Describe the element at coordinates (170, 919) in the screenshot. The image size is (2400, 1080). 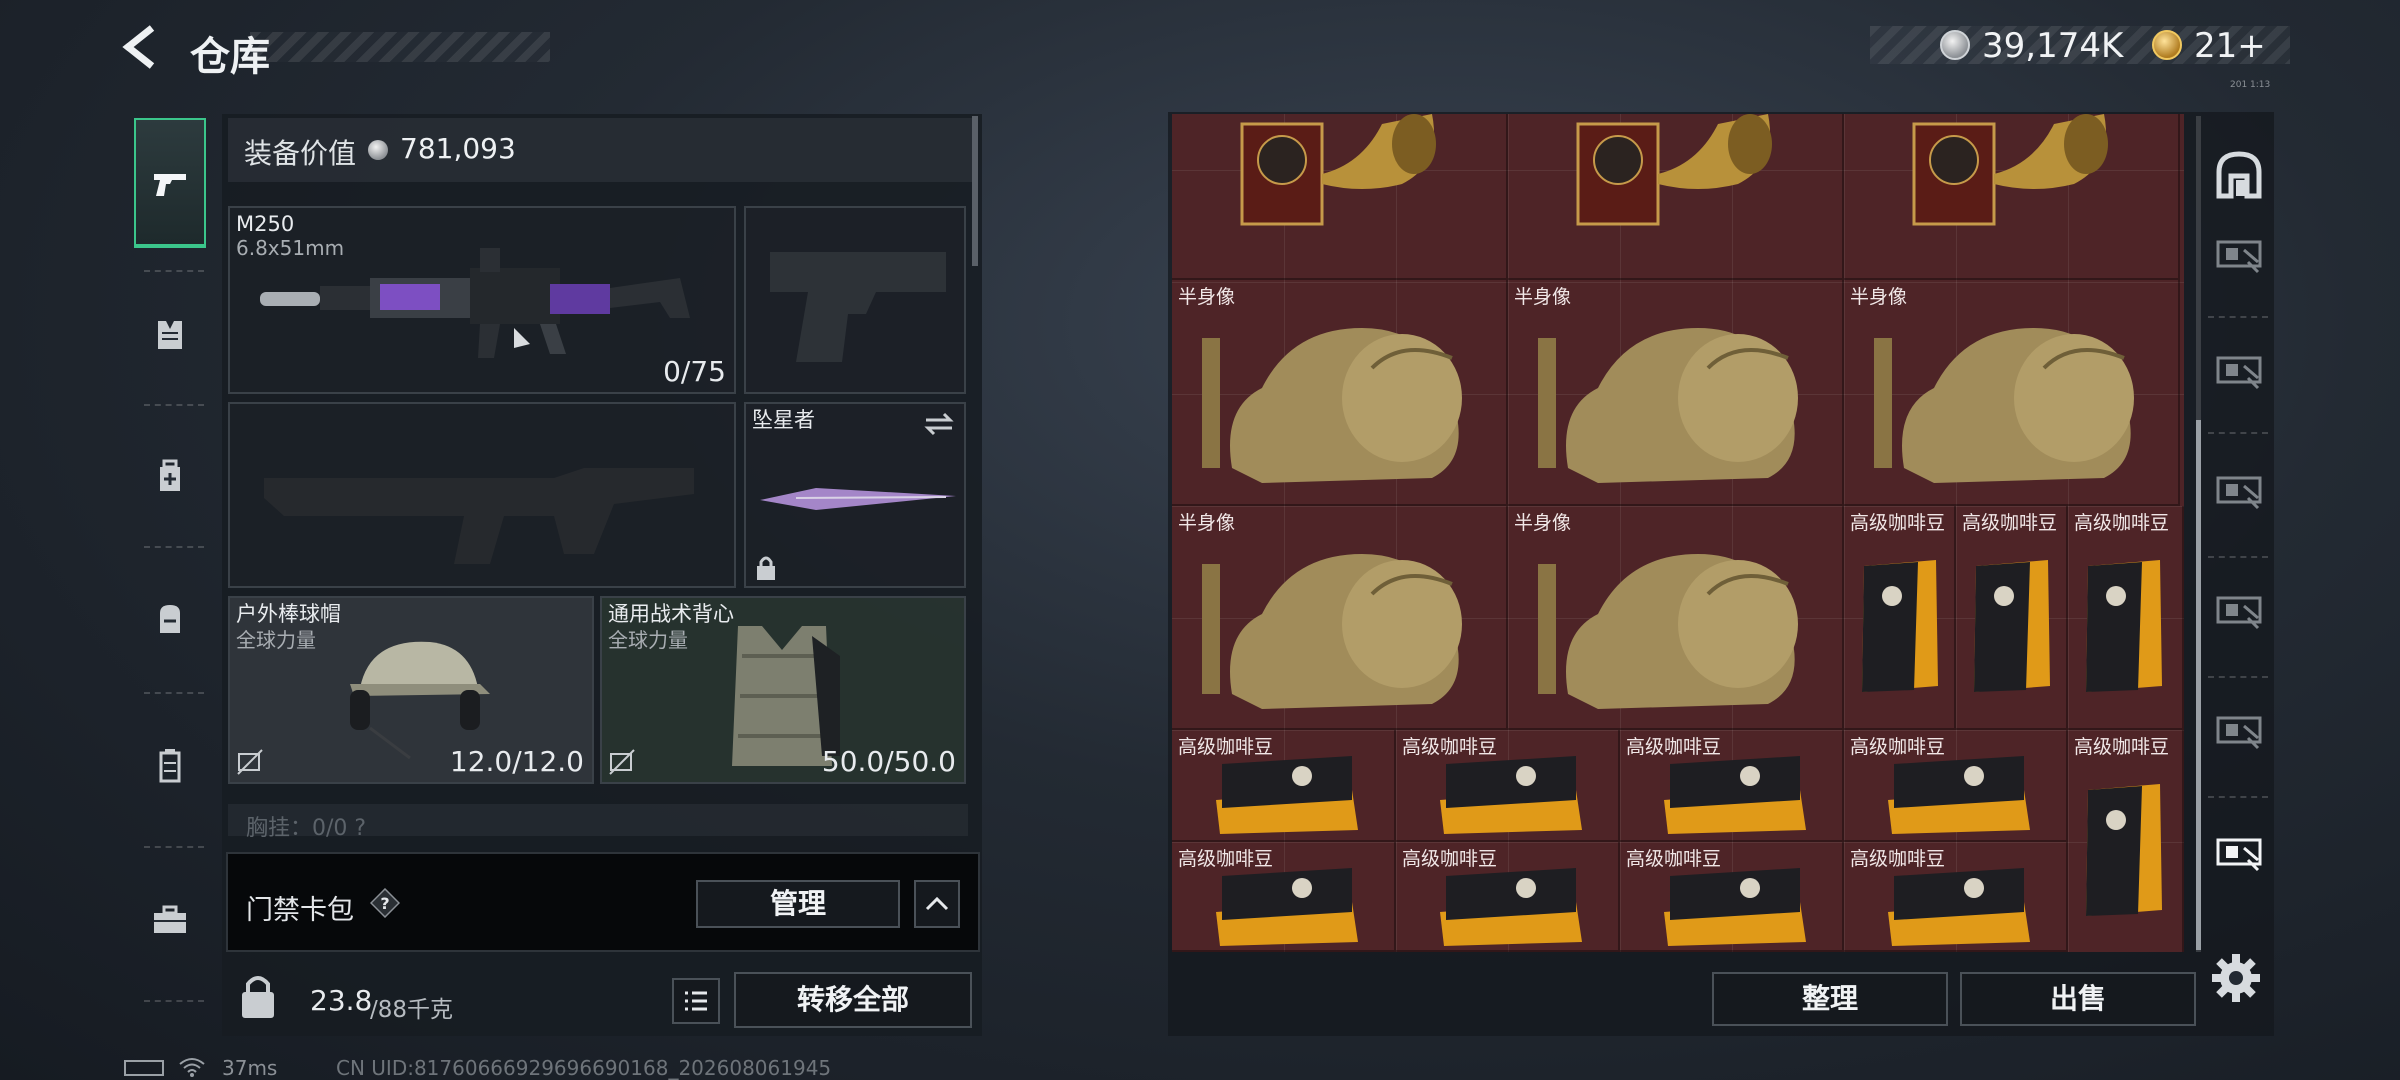
I see `tab-case` at that location.